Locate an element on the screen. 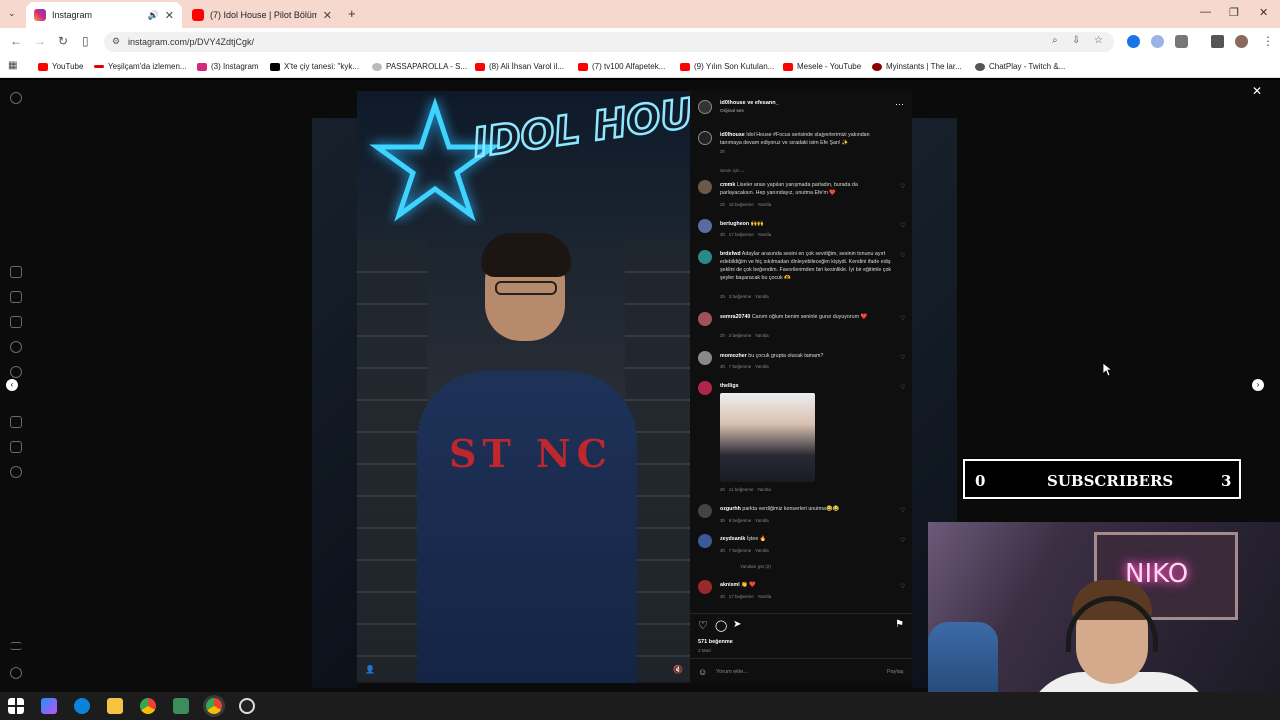  previous-post-icon: ‹ is located at coordinates (12, 385).